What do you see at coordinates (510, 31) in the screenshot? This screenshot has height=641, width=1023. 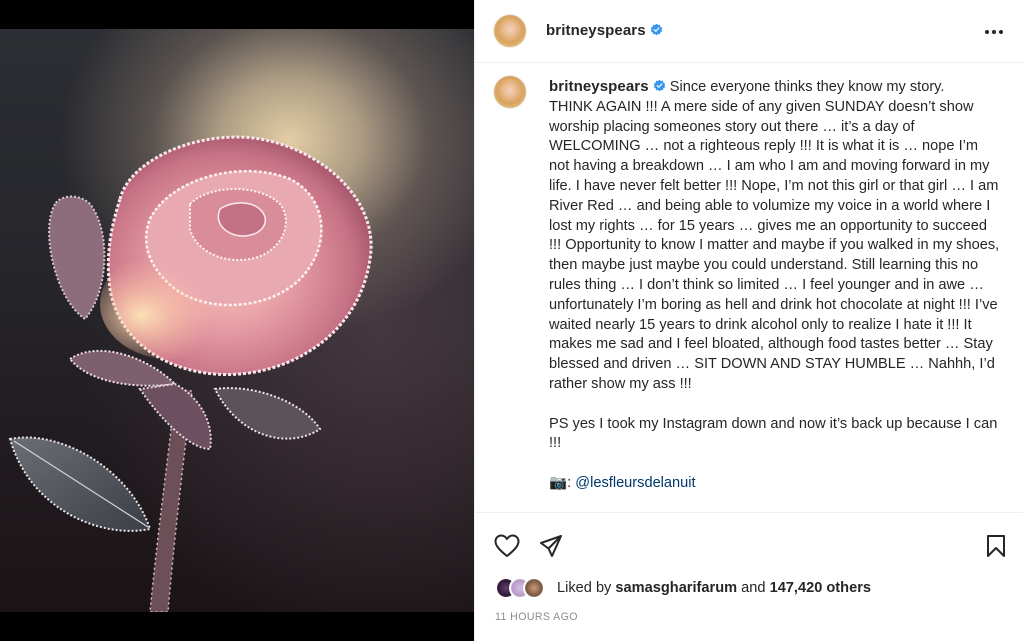 I see `author-avatar` at bounding box center [510, 31].